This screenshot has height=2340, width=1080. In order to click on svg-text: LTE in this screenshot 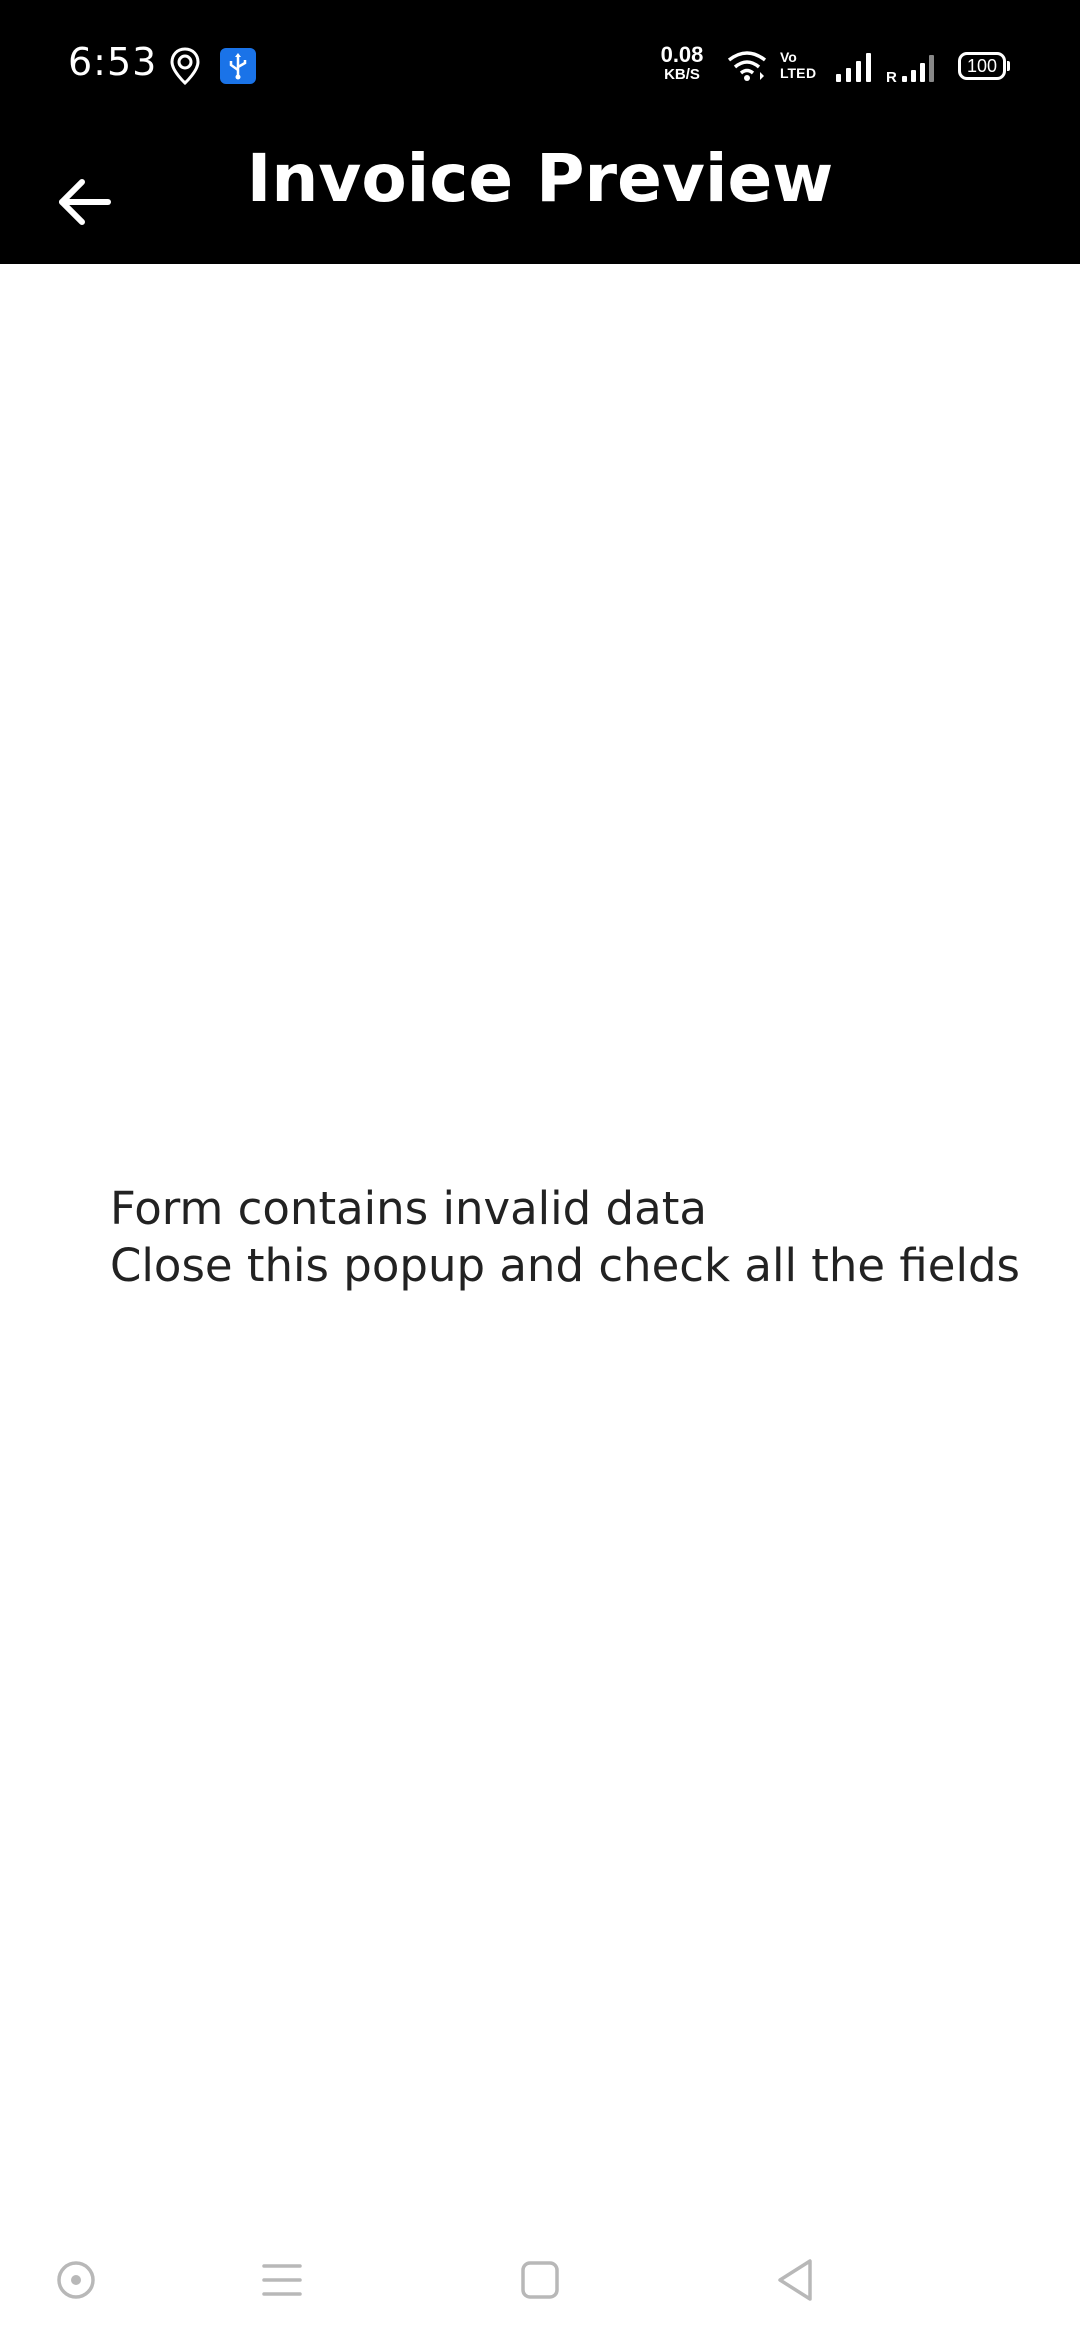, I will do `click(792, 73)`.